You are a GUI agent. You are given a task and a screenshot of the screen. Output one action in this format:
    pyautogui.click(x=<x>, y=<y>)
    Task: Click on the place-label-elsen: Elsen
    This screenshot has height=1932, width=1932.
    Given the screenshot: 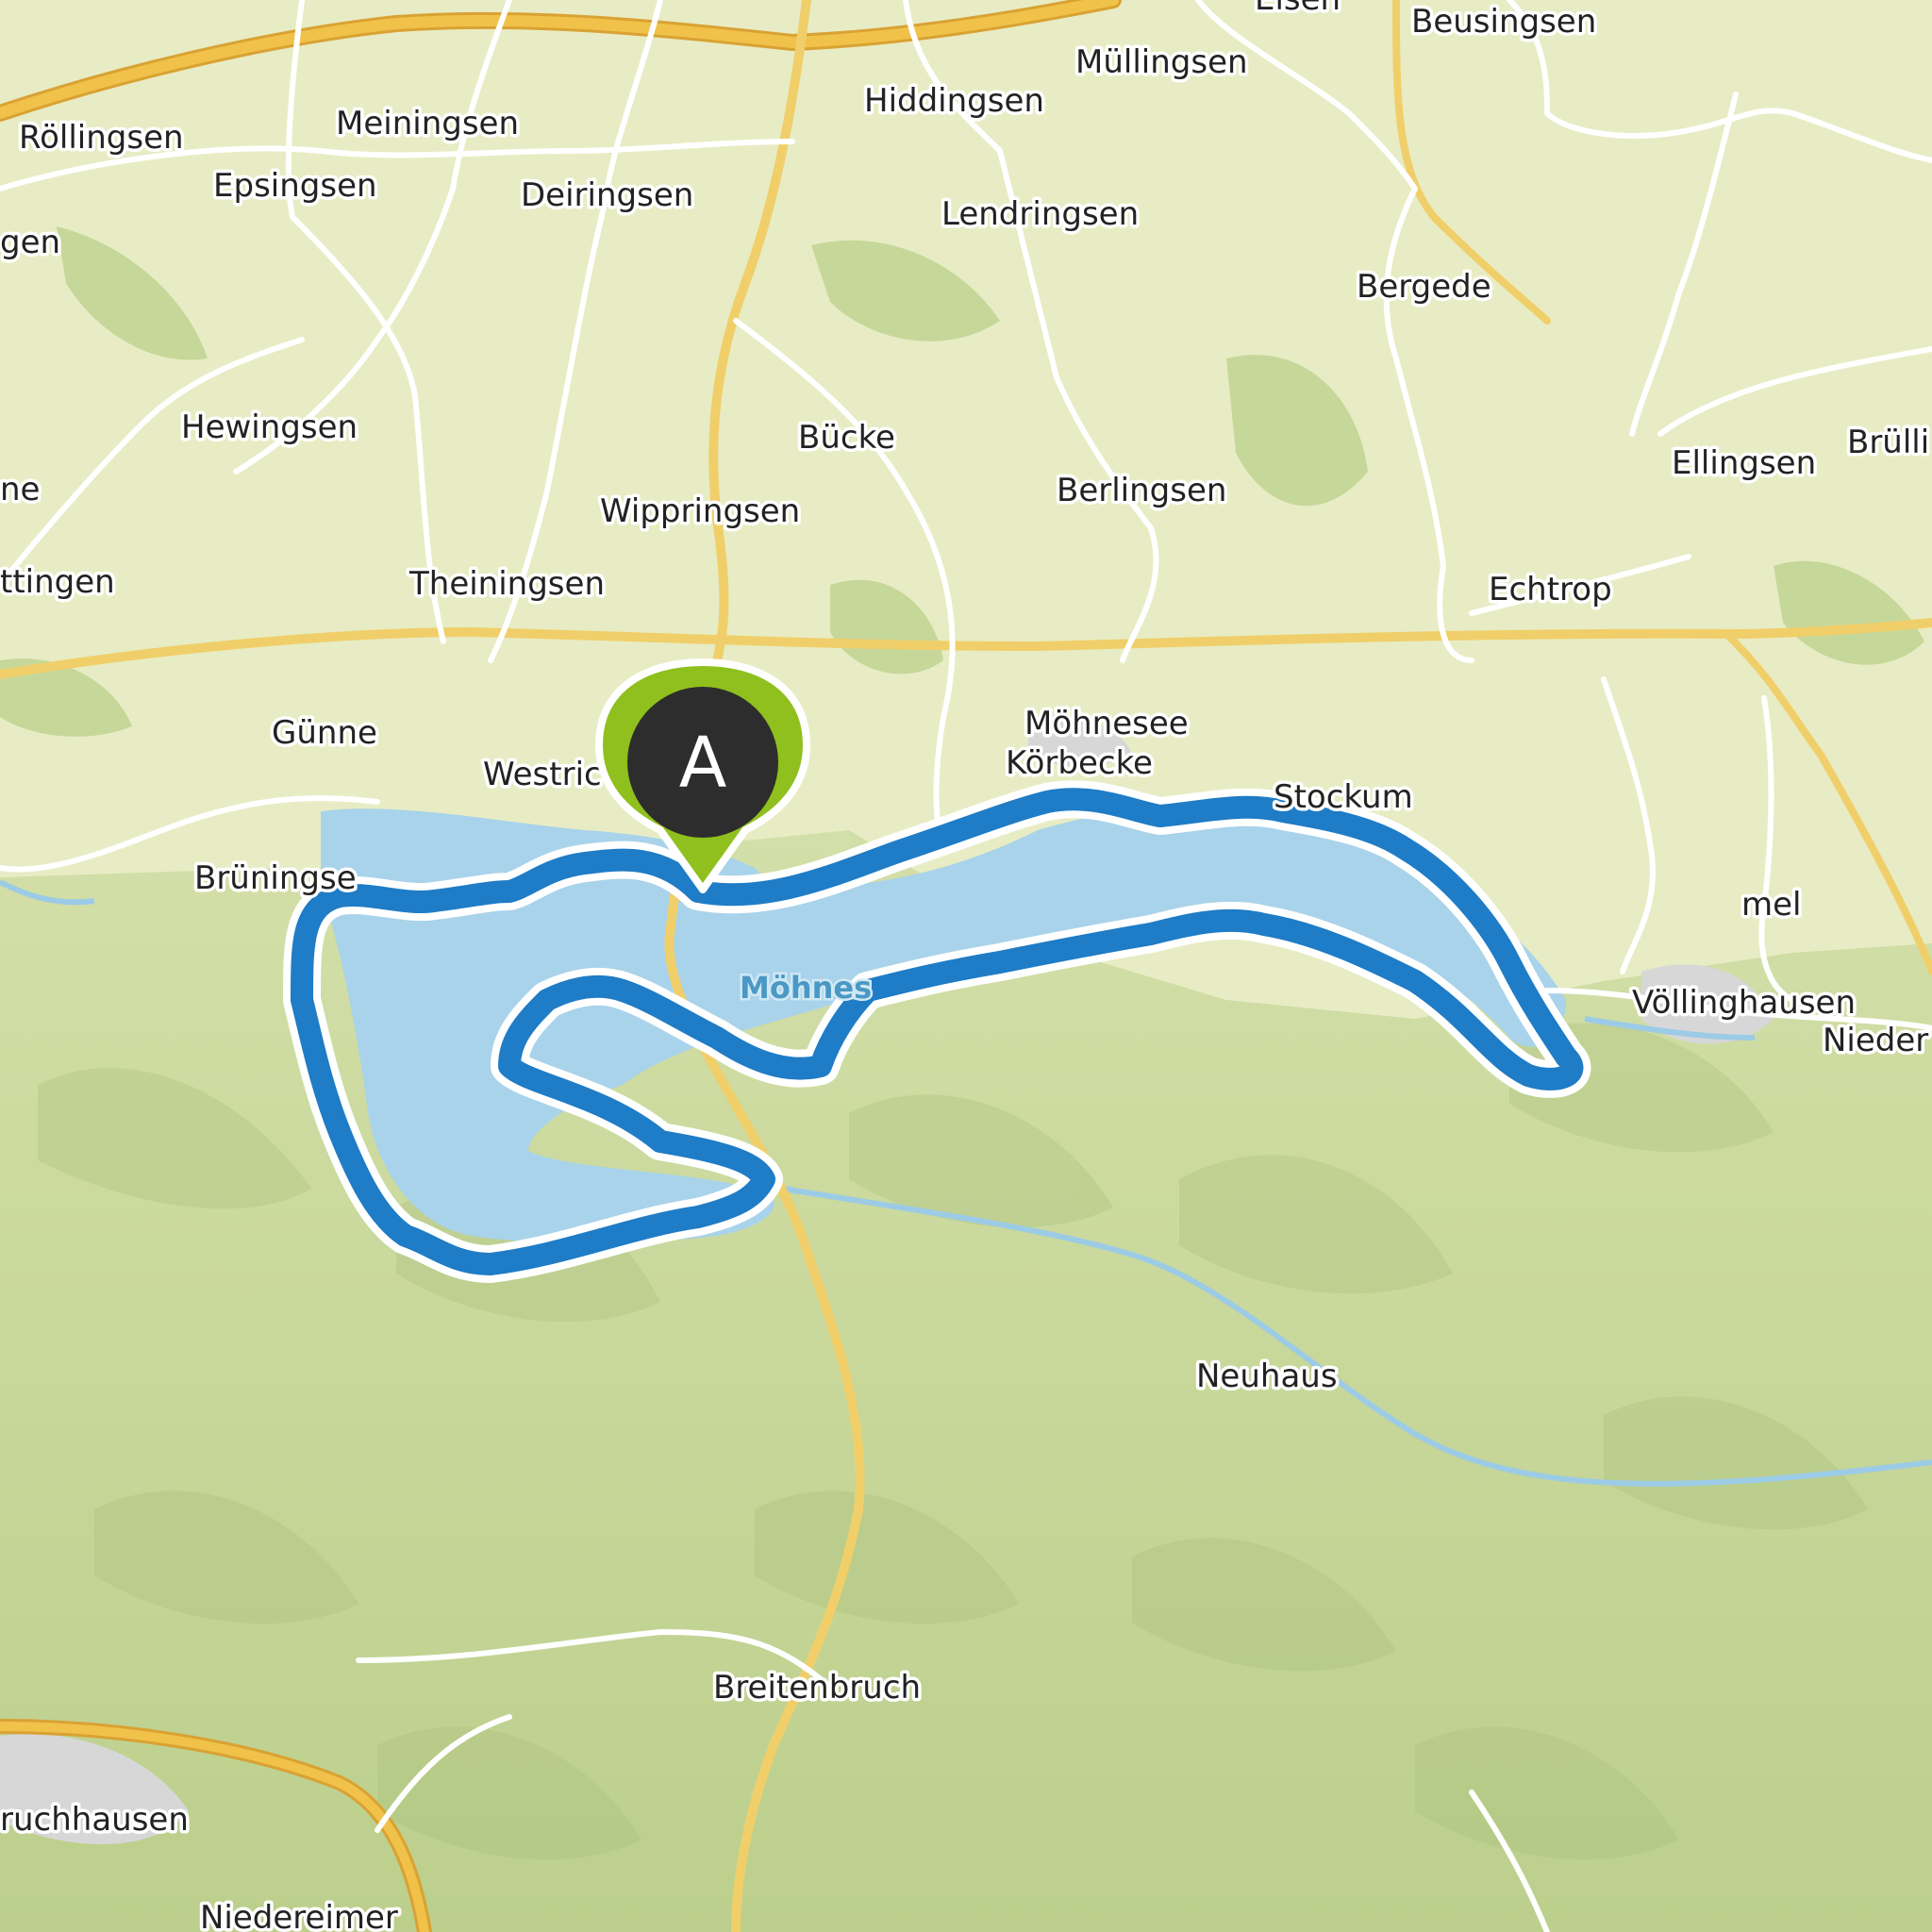 What is the action you would take?
    pyautogui.click(x=1298, y=11)
    